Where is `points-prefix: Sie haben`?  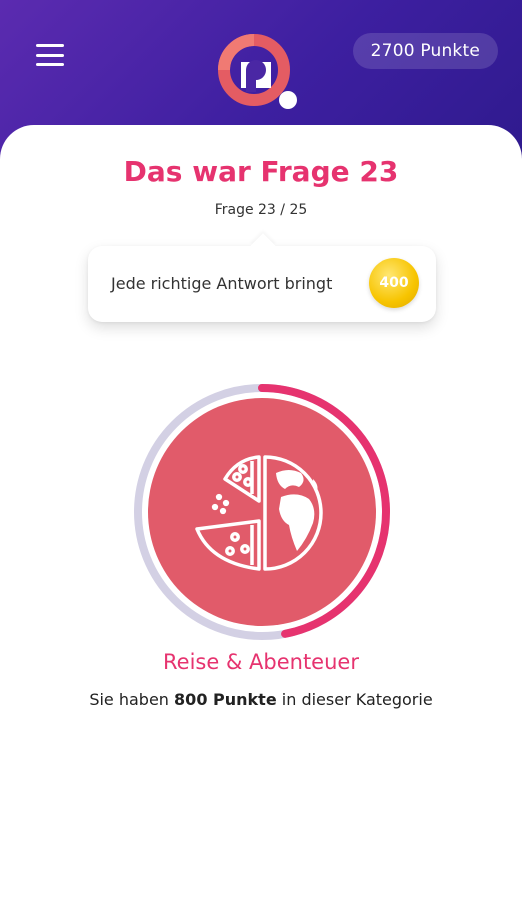 points-prefix: Sie haben is located at coordinates (129, 699).